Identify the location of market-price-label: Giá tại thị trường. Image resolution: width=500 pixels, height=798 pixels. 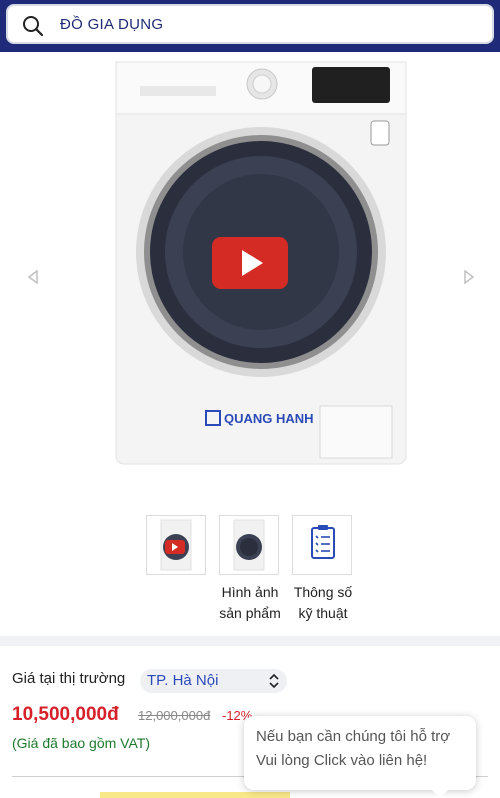
(69, 678).